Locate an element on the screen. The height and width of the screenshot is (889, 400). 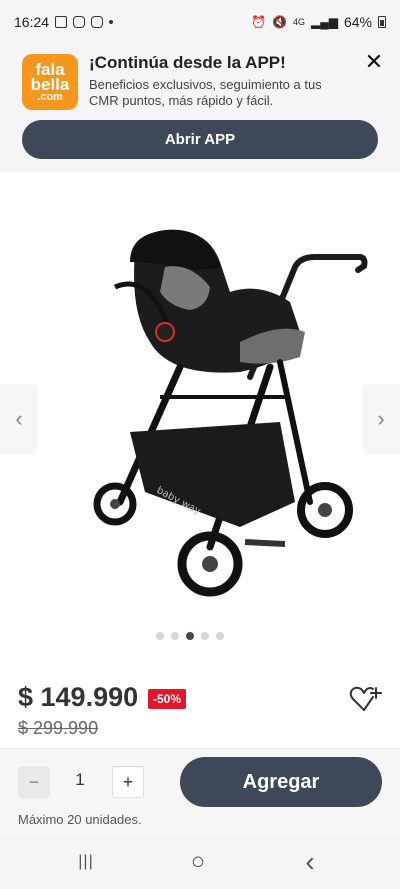
logo-line-3: .com is located at coordinates (50, 96).